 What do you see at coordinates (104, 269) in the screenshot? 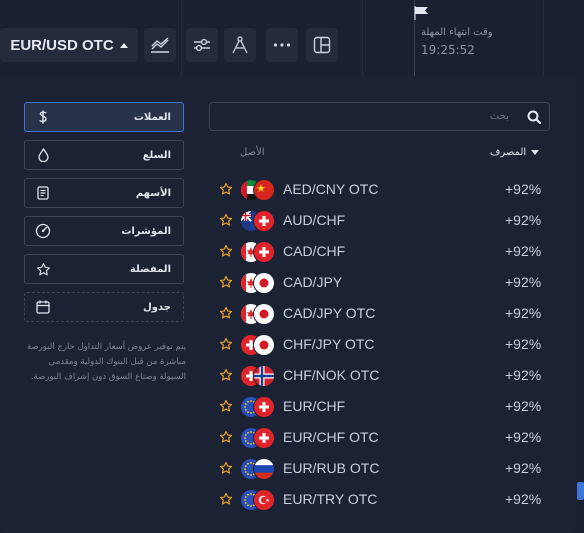
I see `category-favorites: المفضلة` at bounding box center [104, 269].